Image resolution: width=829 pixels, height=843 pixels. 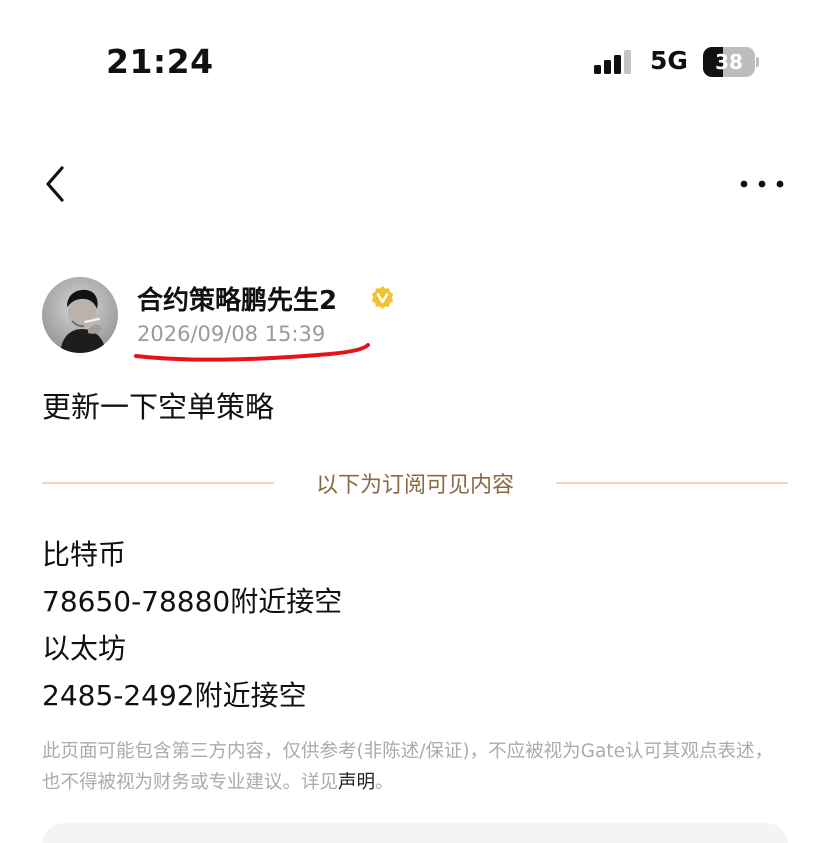 What do you see at coordinates (84, 554) in the screenshot?
I see `content-line-btc-label: 比特币` at bounding box center [84, 554].